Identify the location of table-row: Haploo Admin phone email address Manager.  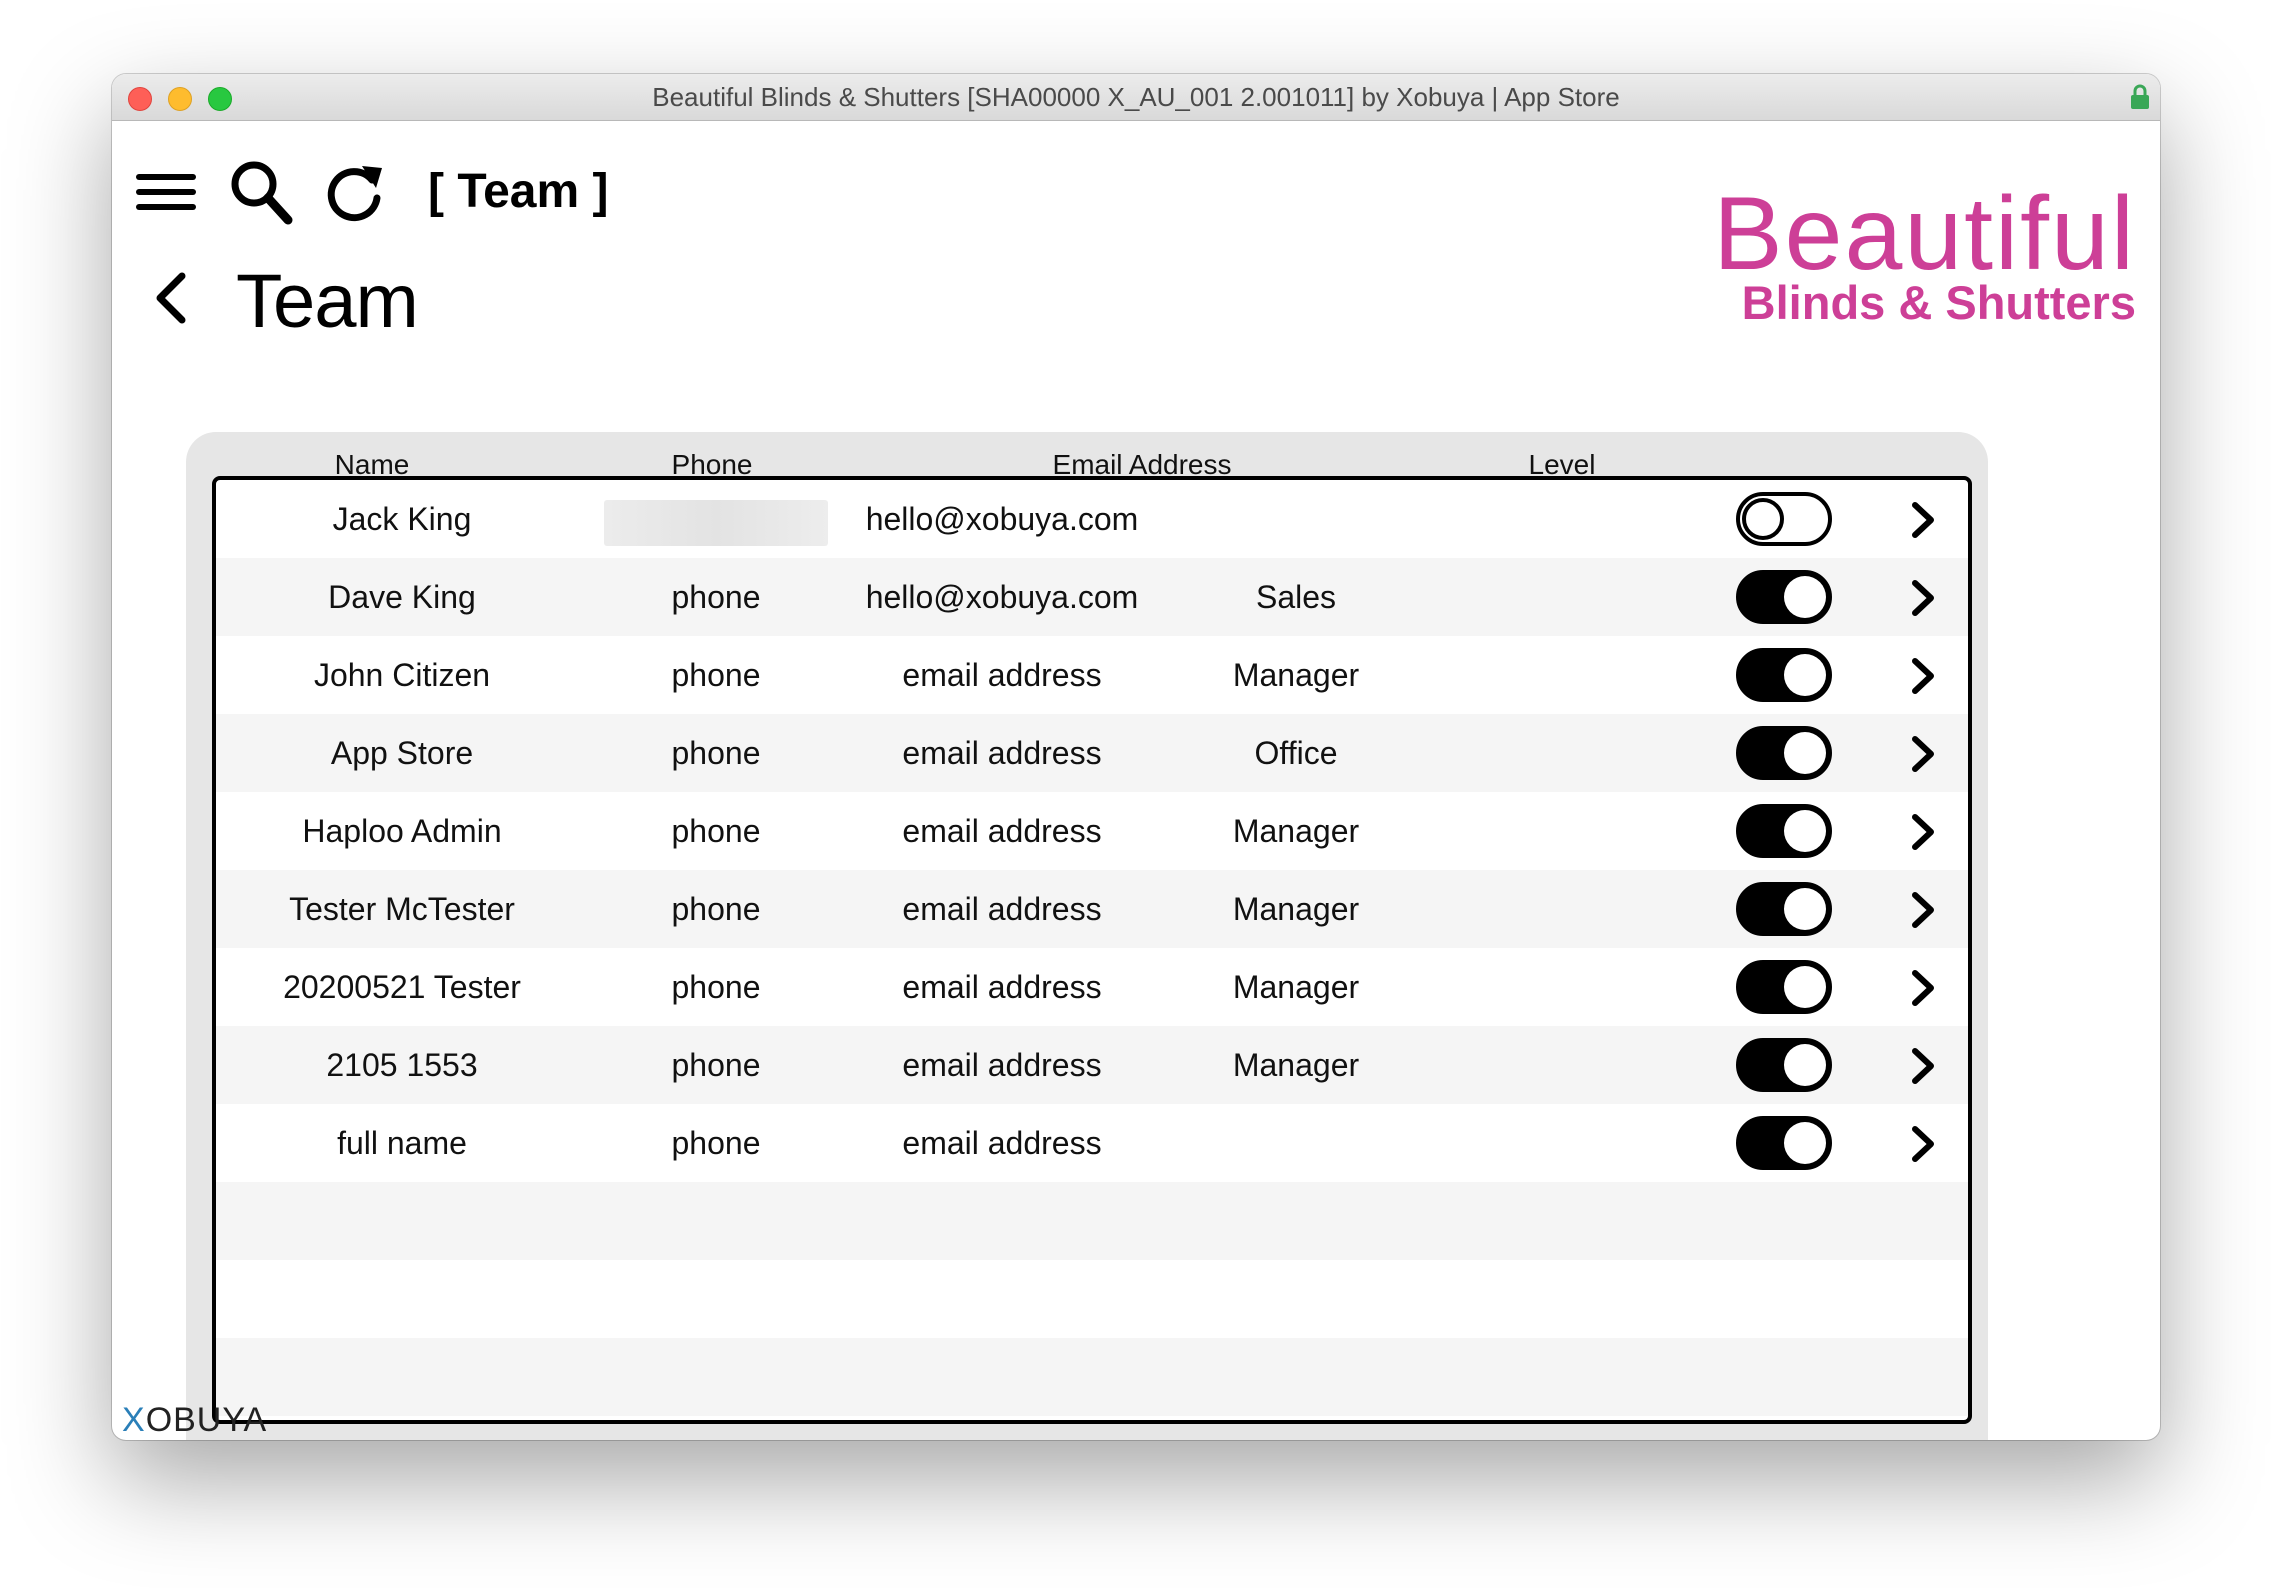
(1092, 831).